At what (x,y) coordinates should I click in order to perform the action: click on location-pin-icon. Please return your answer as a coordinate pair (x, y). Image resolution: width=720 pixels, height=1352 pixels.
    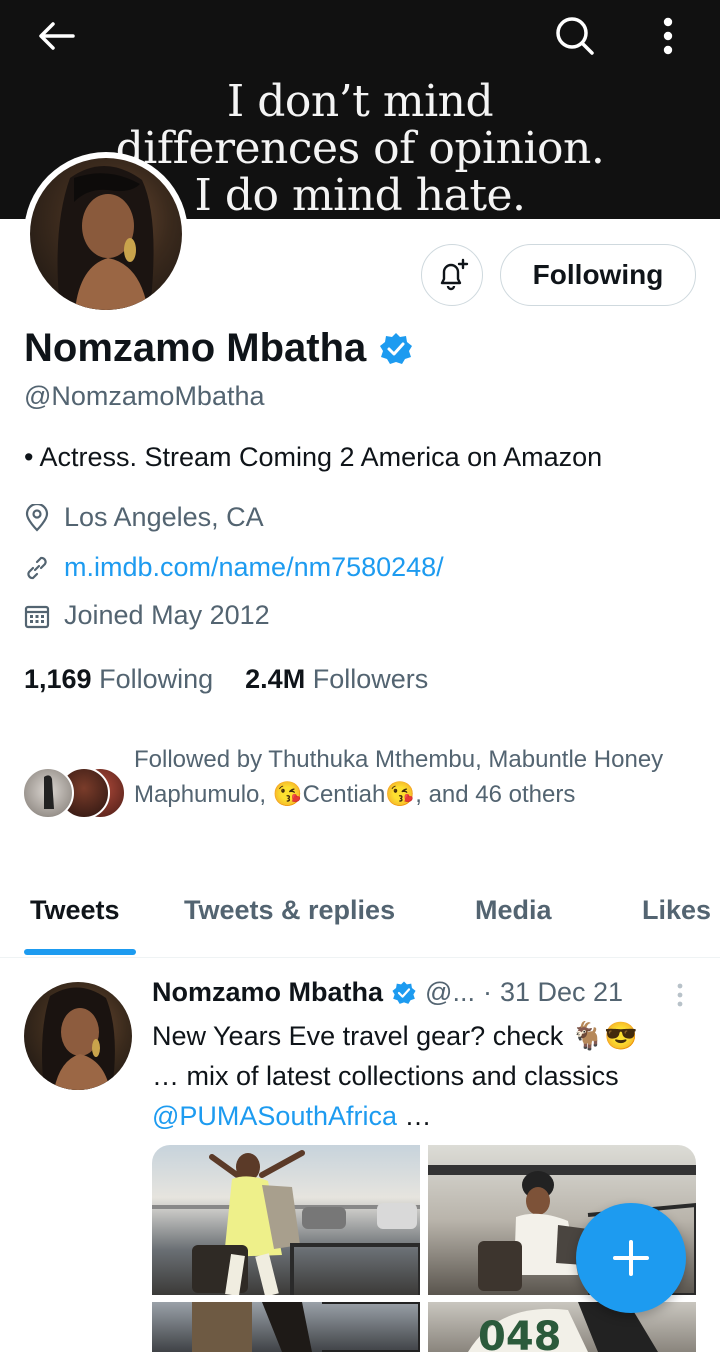
    Looking at the image, I should click on (37, 517).